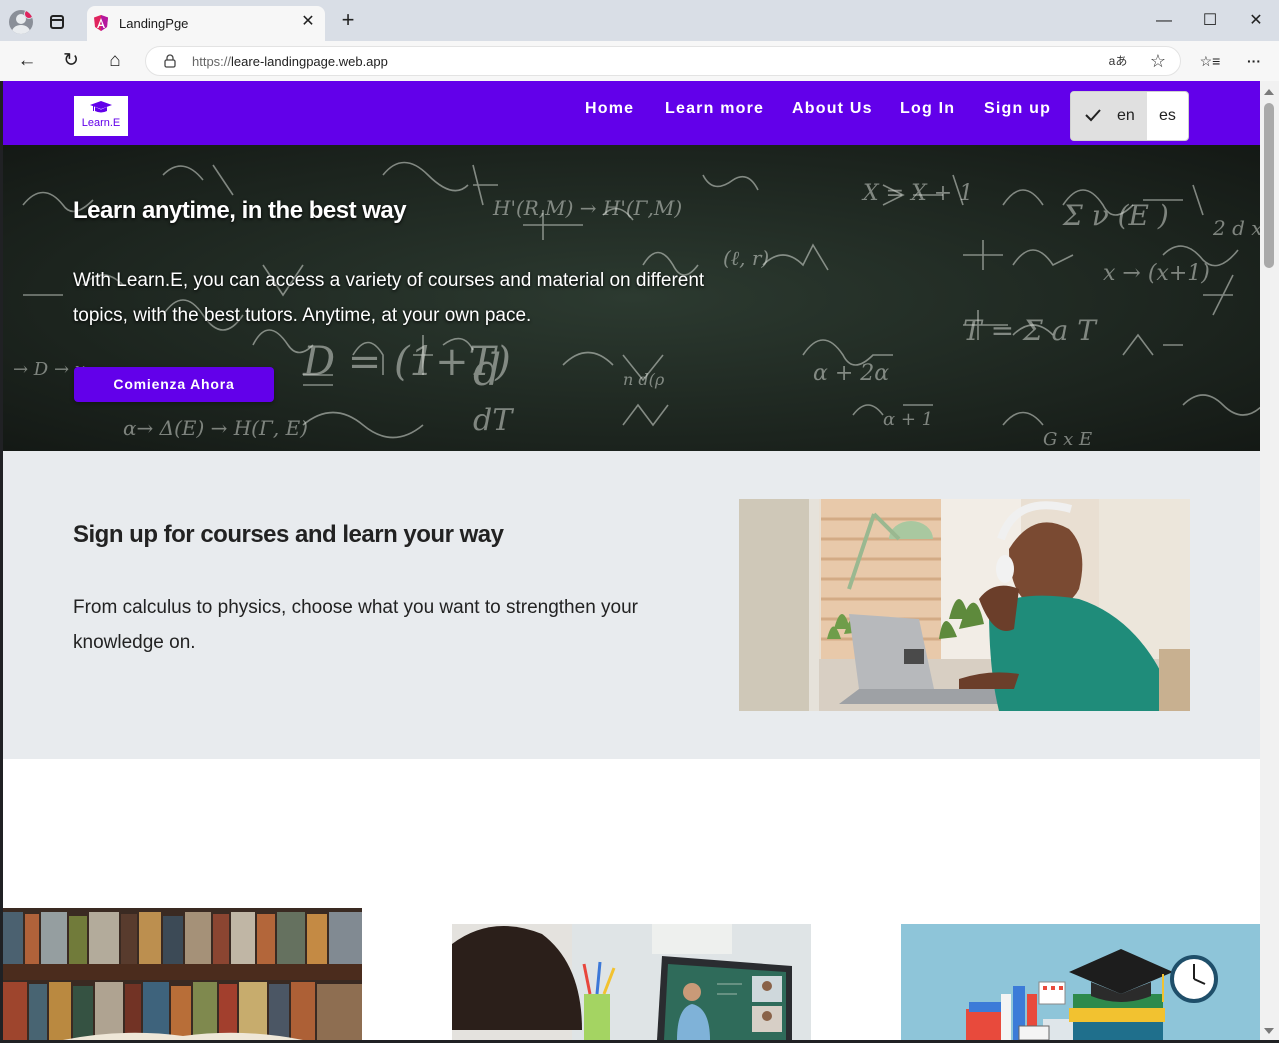 Image resolution: width=1279 pixels, height=1043 pixels. Describe the element at coordinates (631, 982) in the screenshot. I see `online-class-card-image` at that location.